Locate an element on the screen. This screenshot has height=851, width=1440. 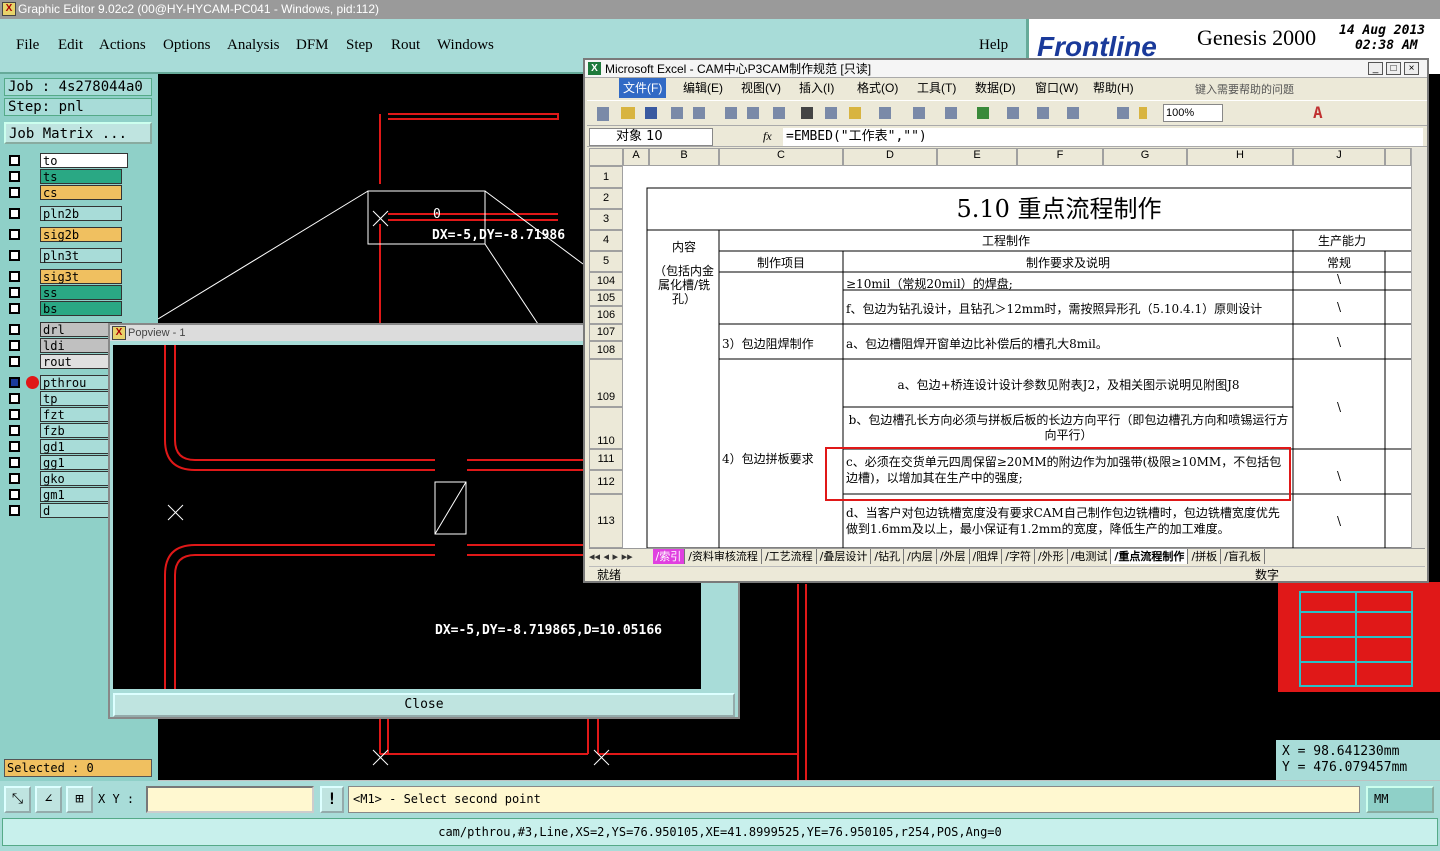
layer-name: ss is located at coordinates (81, 292).